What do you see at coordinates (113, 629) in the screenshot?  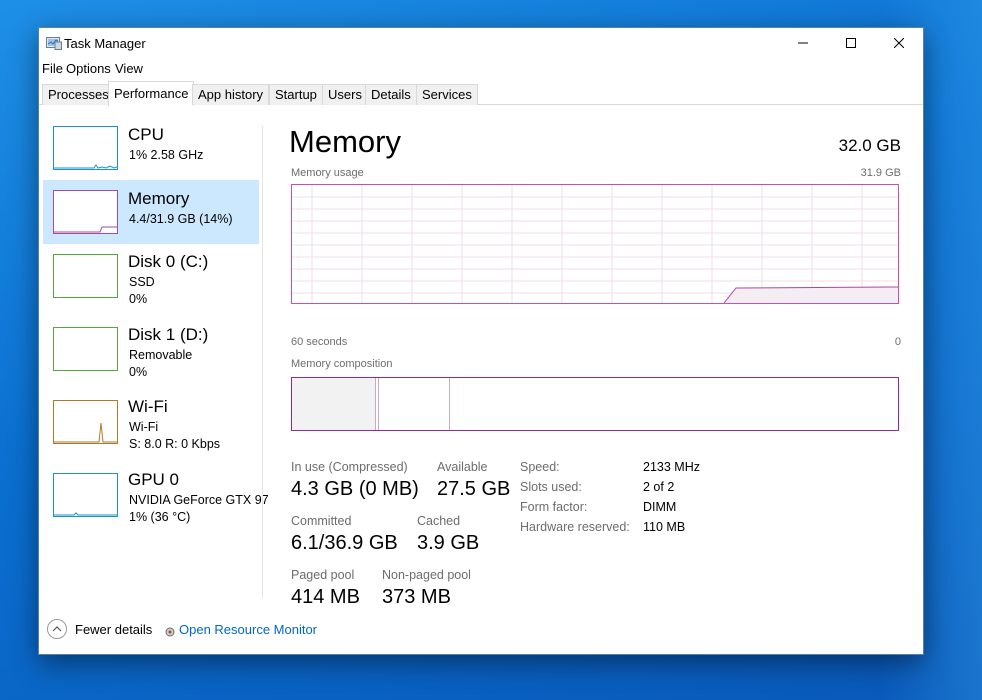 I see `fewer-details-label: Fewer details` at bounding box center [113, 629].